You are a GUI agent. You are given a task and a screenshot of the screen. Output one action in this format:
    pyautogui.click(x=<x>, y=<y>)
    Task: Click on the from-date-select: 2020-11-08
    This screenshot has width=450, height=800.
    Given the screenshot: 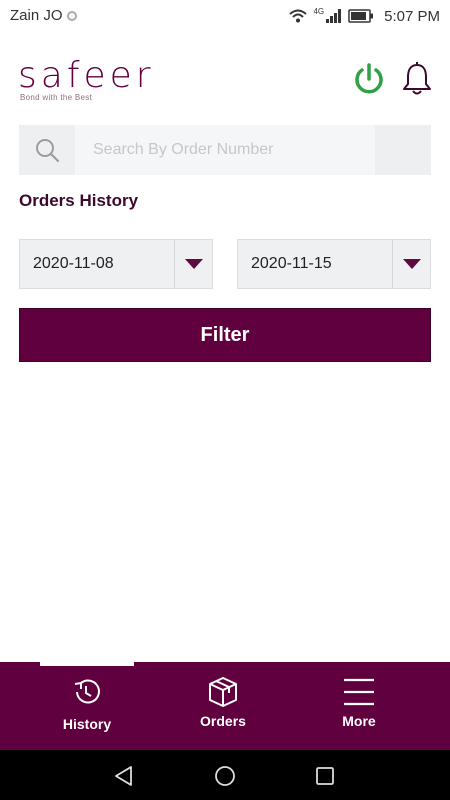 What is the action you would take?
    pyautogui.click(x=116, y=264)
    